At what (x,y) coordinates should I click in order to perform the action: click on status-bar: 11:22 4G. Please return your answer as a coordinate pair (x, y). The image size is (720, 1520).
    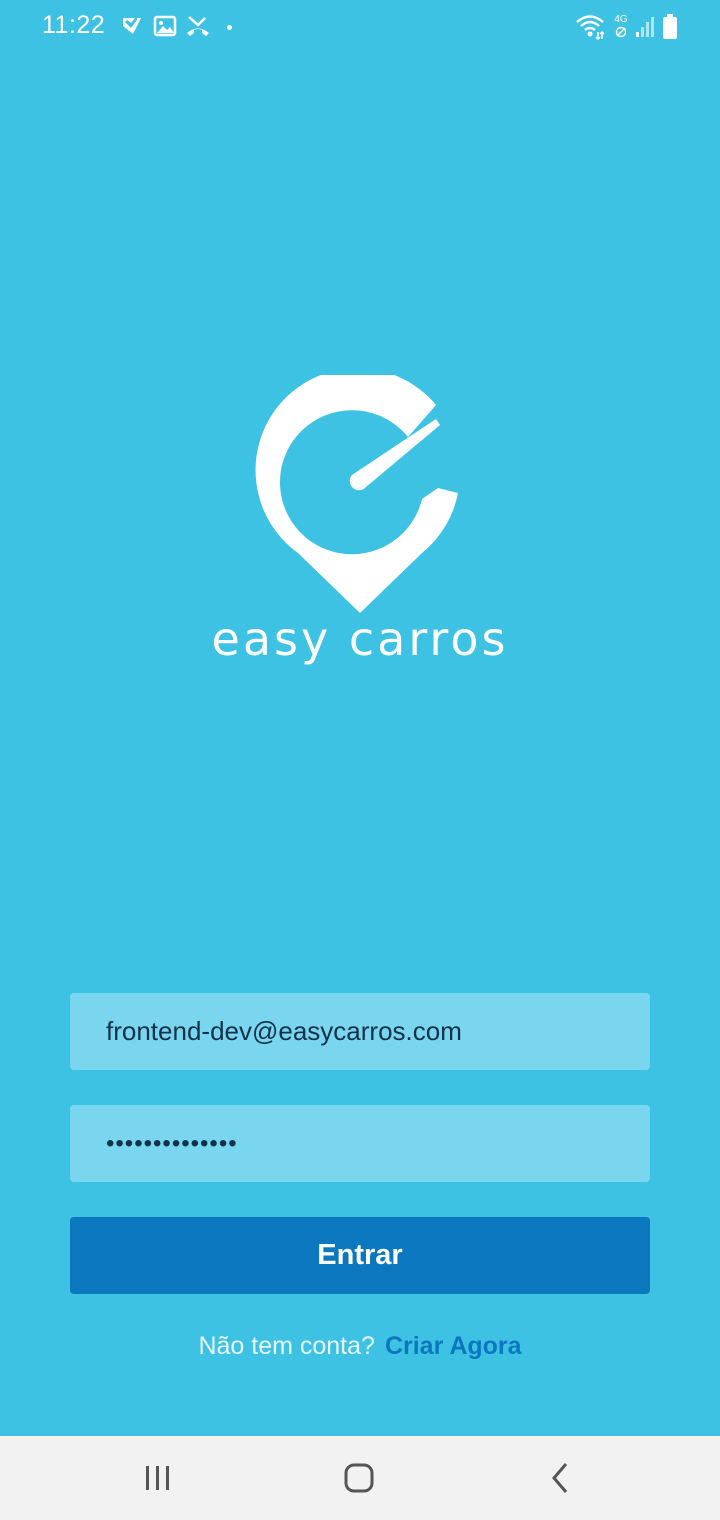
    Looking at the image, I should click on (360, 28).